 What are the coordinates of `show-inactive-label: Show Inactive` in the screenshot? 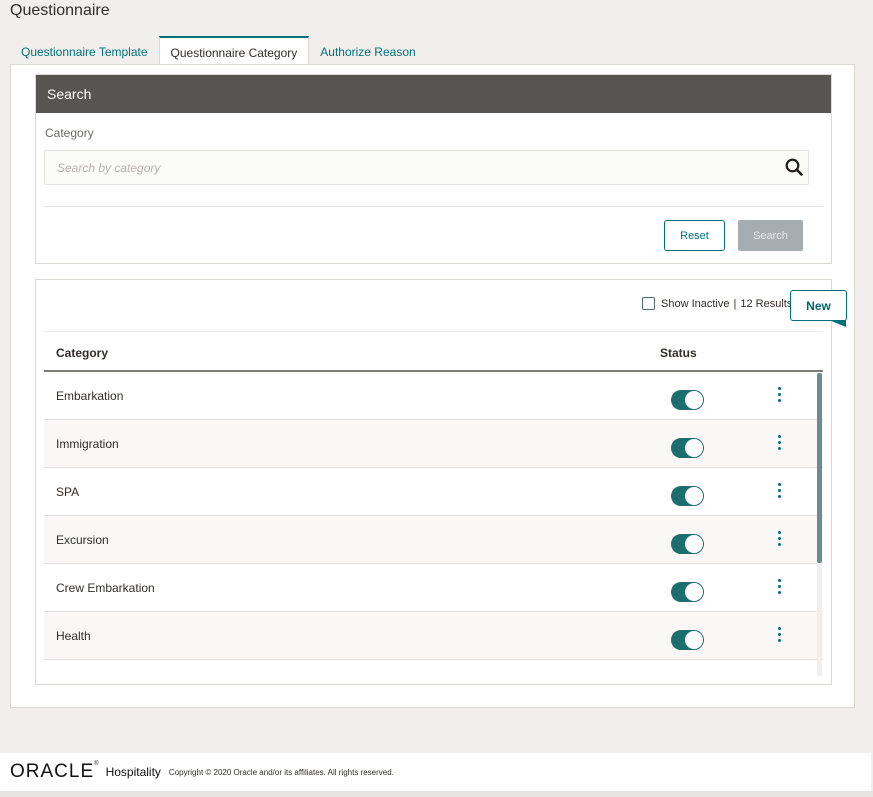 It's located at (695, 303).